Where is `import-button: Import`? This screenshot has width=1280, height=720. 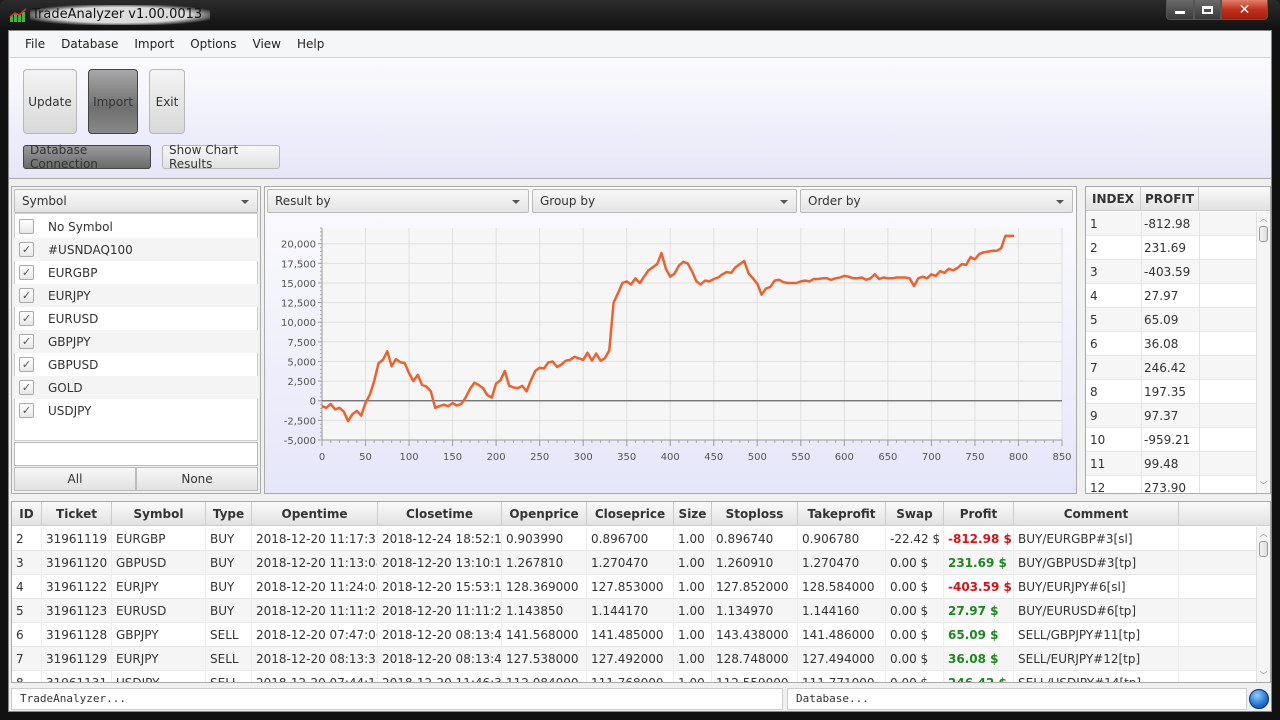
import-button: Import is located at coordinates (113, 101).